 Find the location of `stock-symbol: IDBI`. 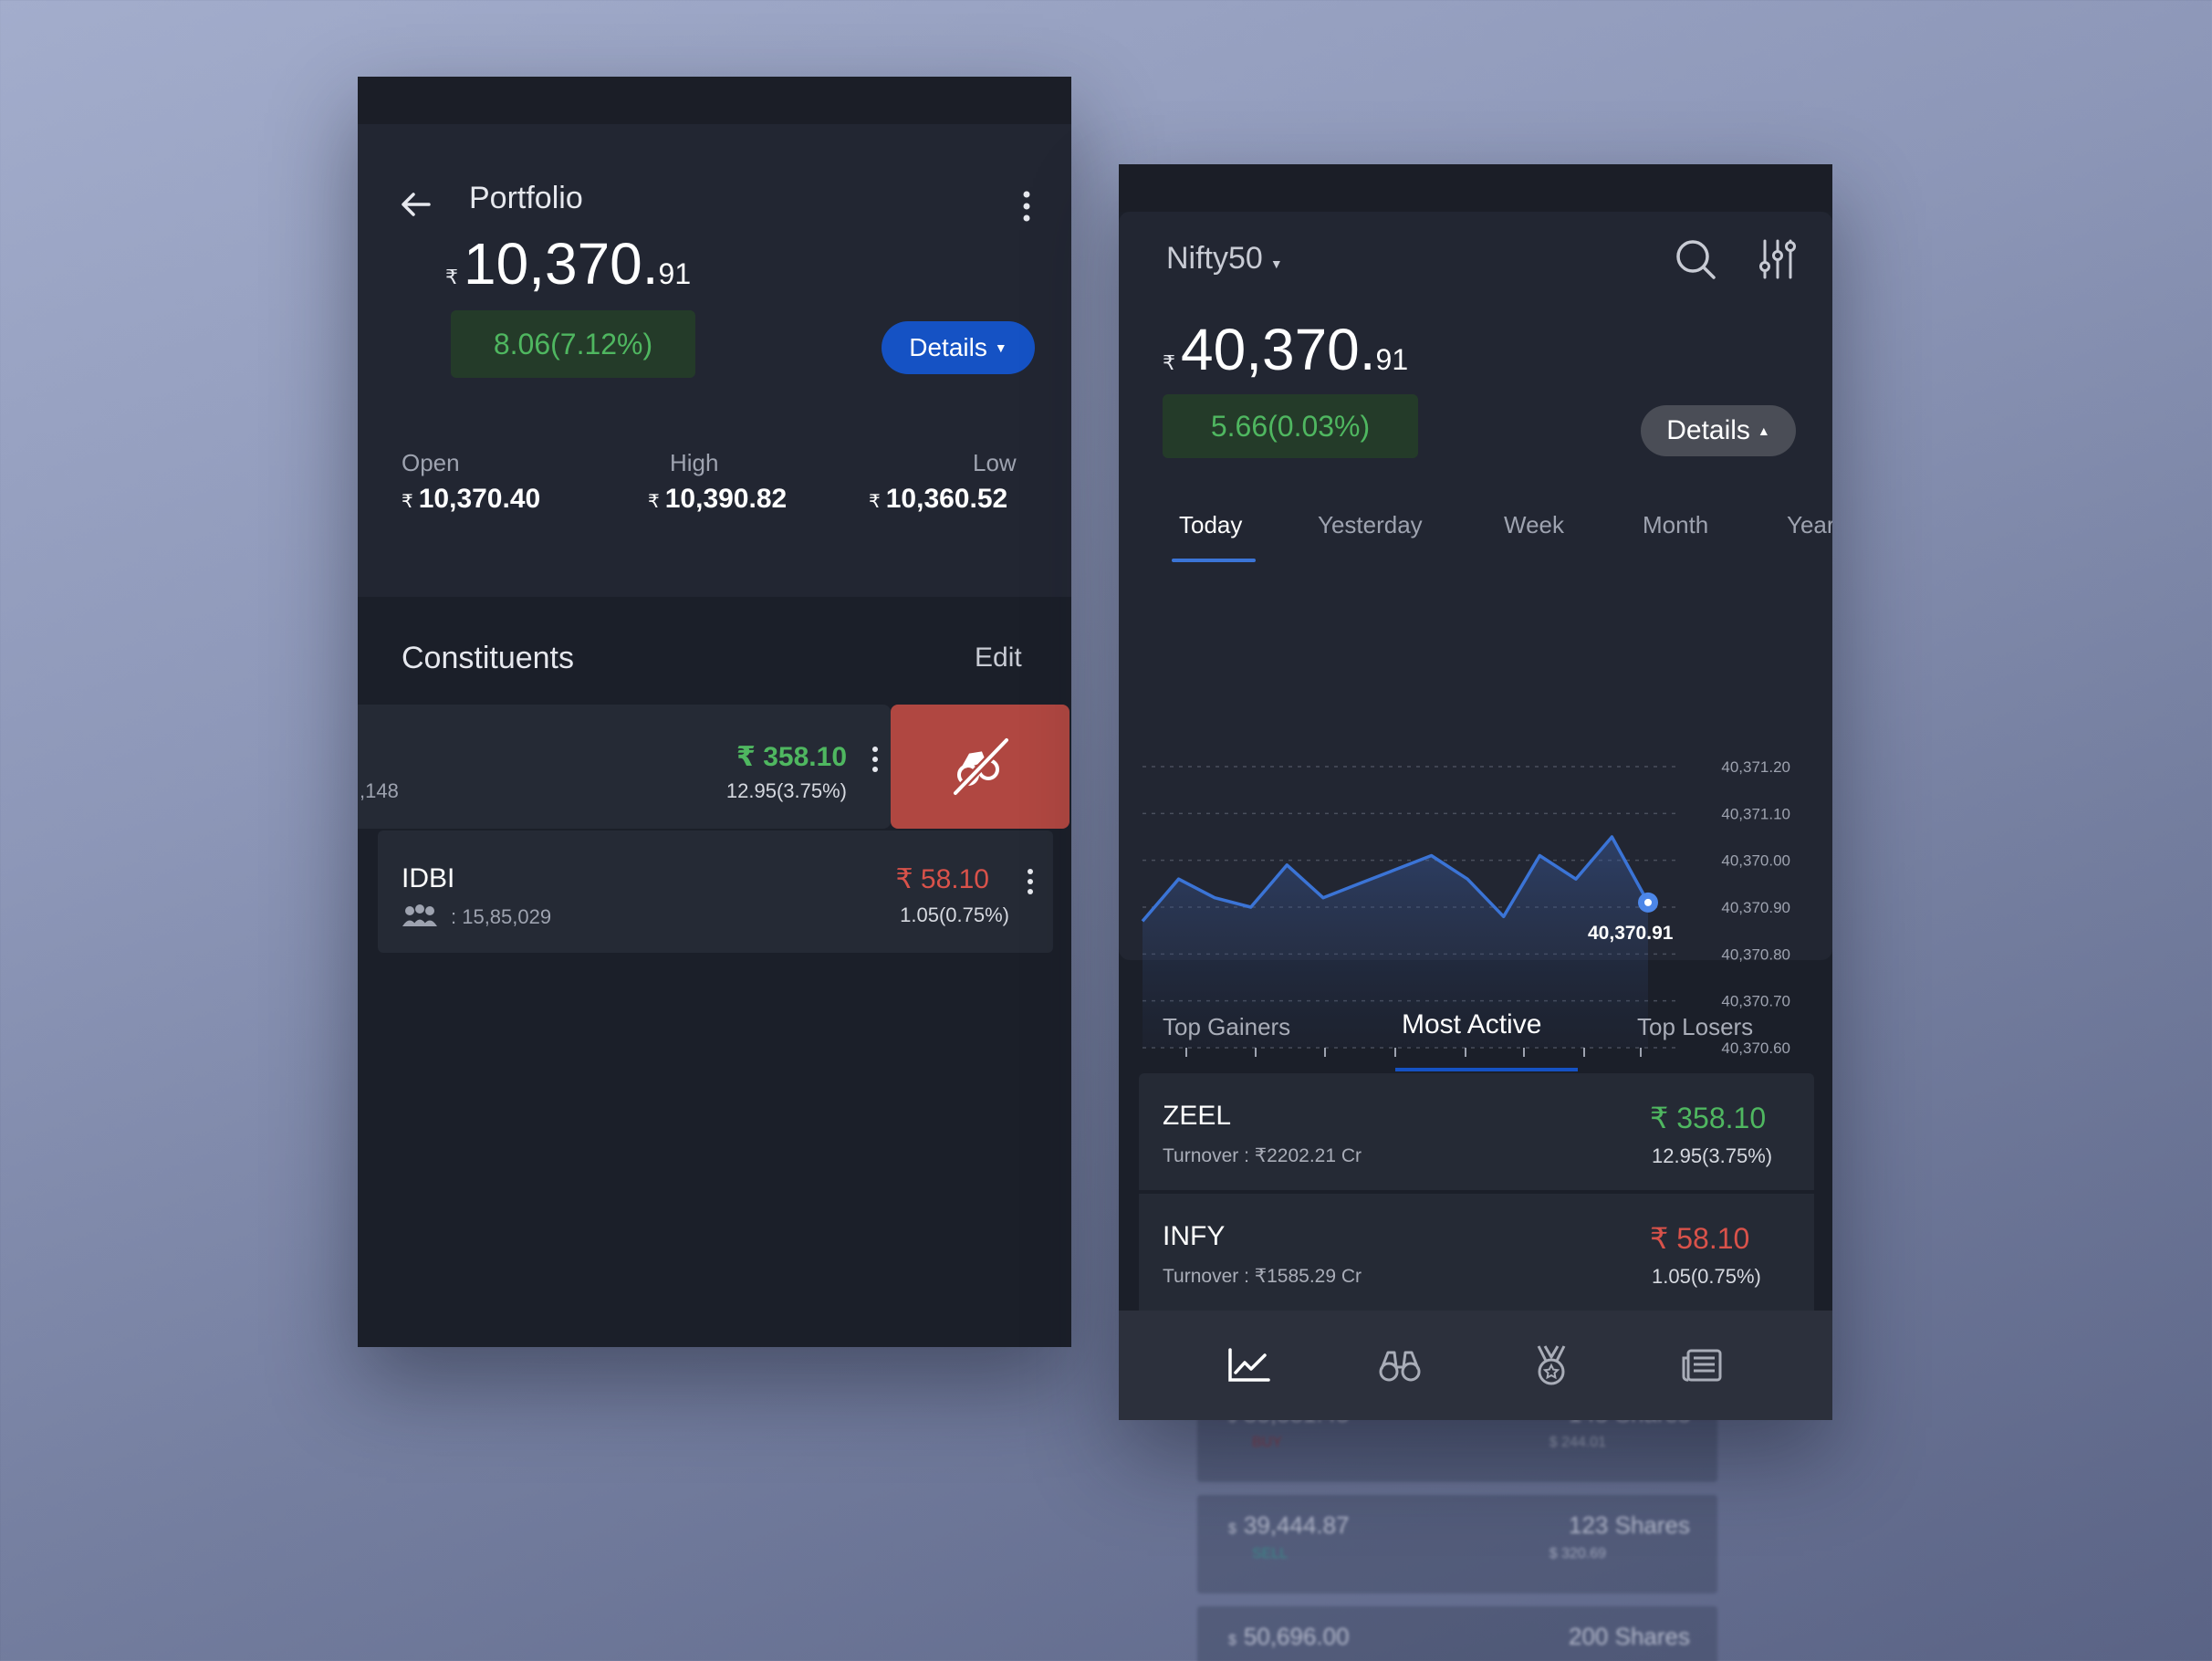

stock-symbol: IDBI is located at coordinates (428, 878).